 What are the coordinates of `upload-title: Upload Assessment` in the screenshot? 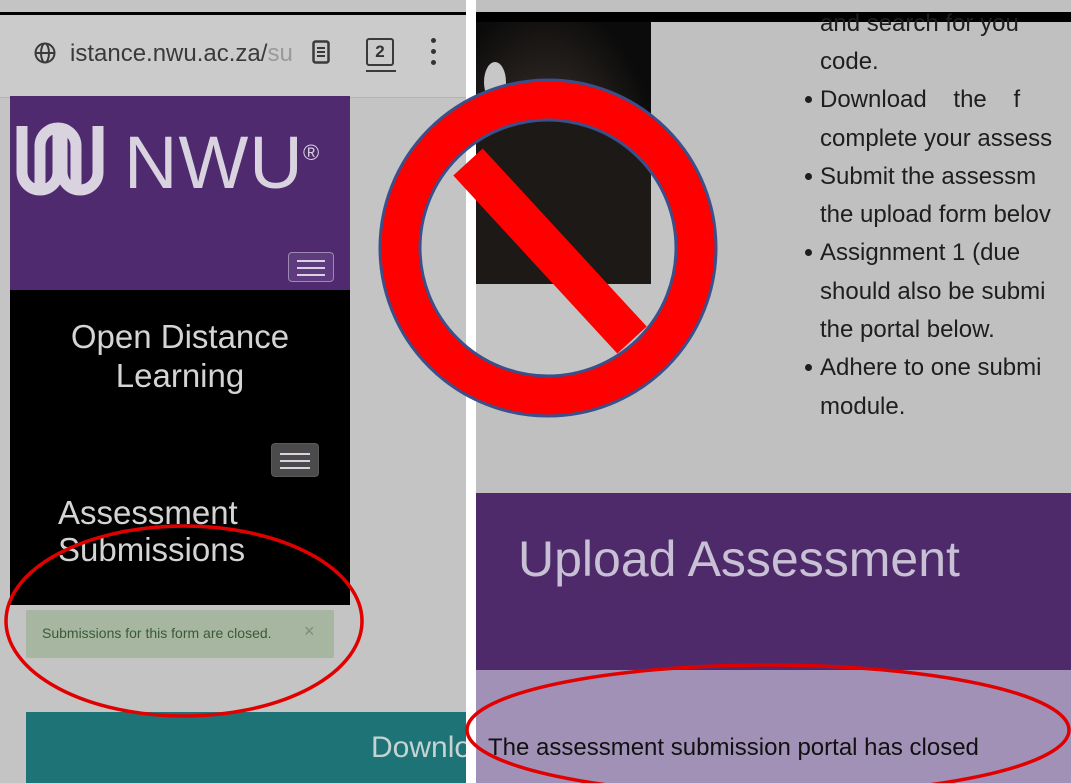 It's located at (739, 559).